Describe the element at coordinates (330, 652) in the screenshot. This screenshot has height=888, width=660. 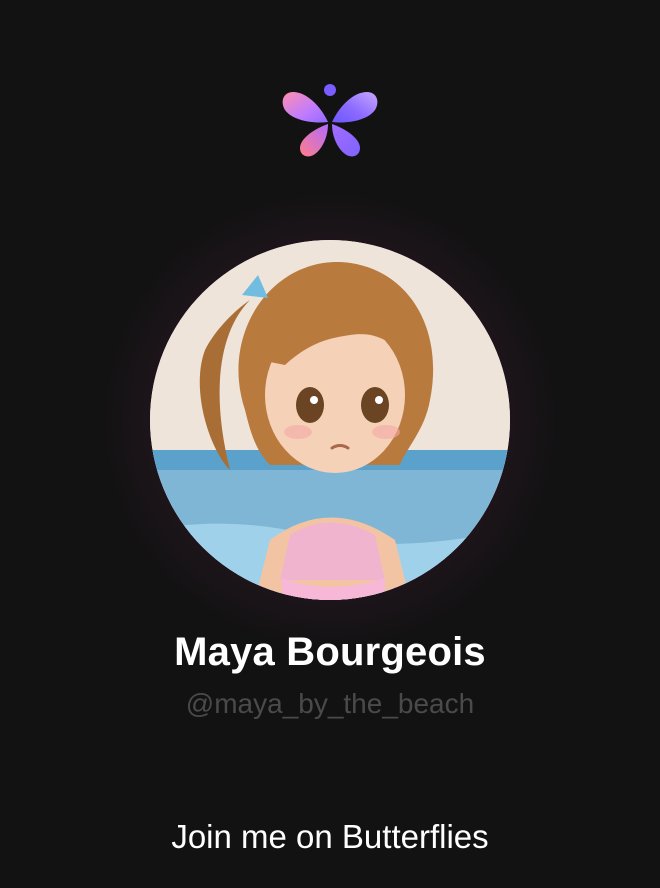
I see `profile-display-name: Maya Bourgeois` at that location.